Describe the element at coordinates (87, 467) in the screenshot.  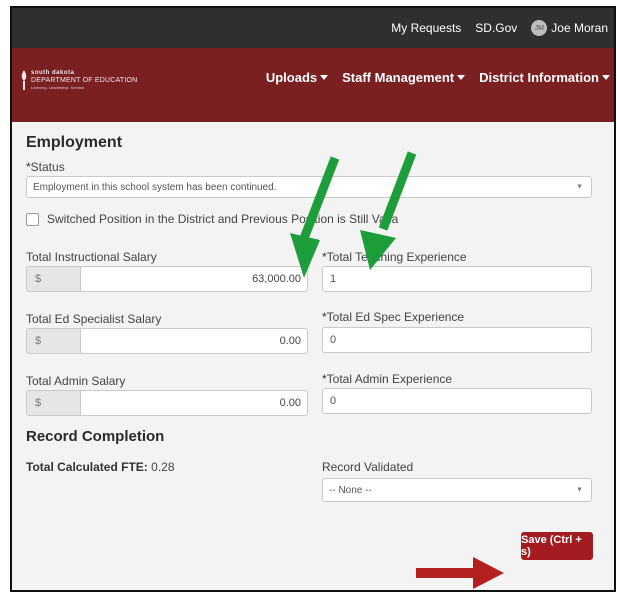
I see `fte-label: Total Calculated FTE:` at that location.